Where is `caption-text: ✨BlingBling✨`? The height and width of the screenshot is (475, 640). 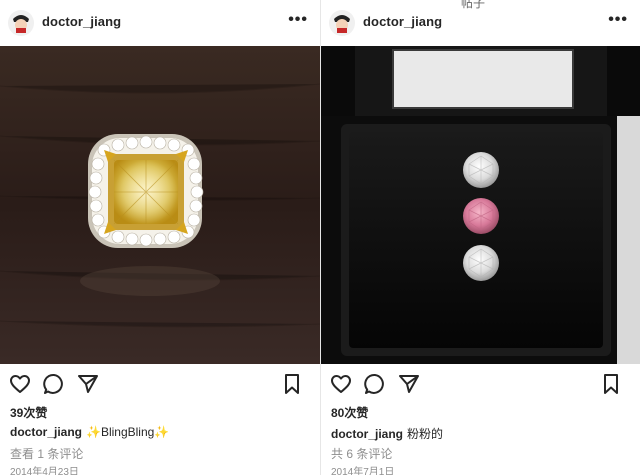
caption-text: ✨BlingBling✨ is located at coordinates (128, 432).